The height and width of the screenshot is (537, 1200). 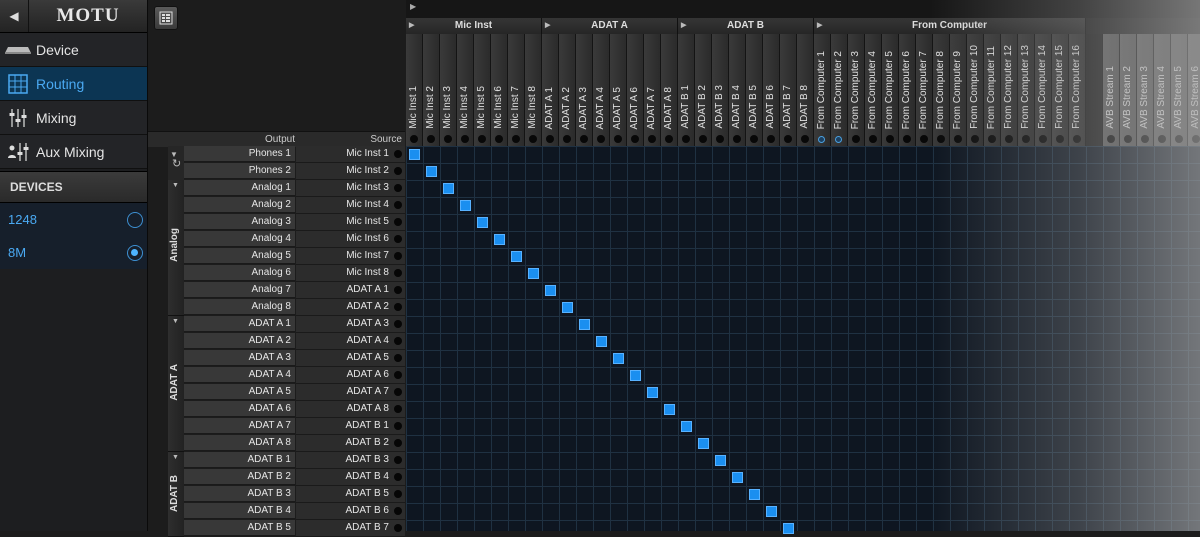 I want to click on column-expander-bar: ▶, so click(x=803, y=9).